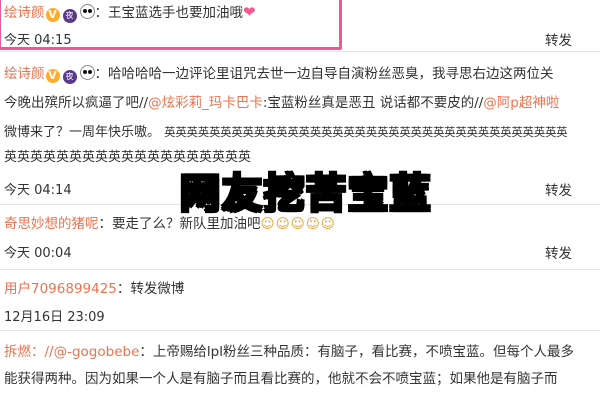 This screenshot has width=600, height=400. What do you see at coordinates (205, 103) in the screenshot?
I see `mention-link: @炫彩莉_玛卡巴卡` at bounding box center [205, 103].